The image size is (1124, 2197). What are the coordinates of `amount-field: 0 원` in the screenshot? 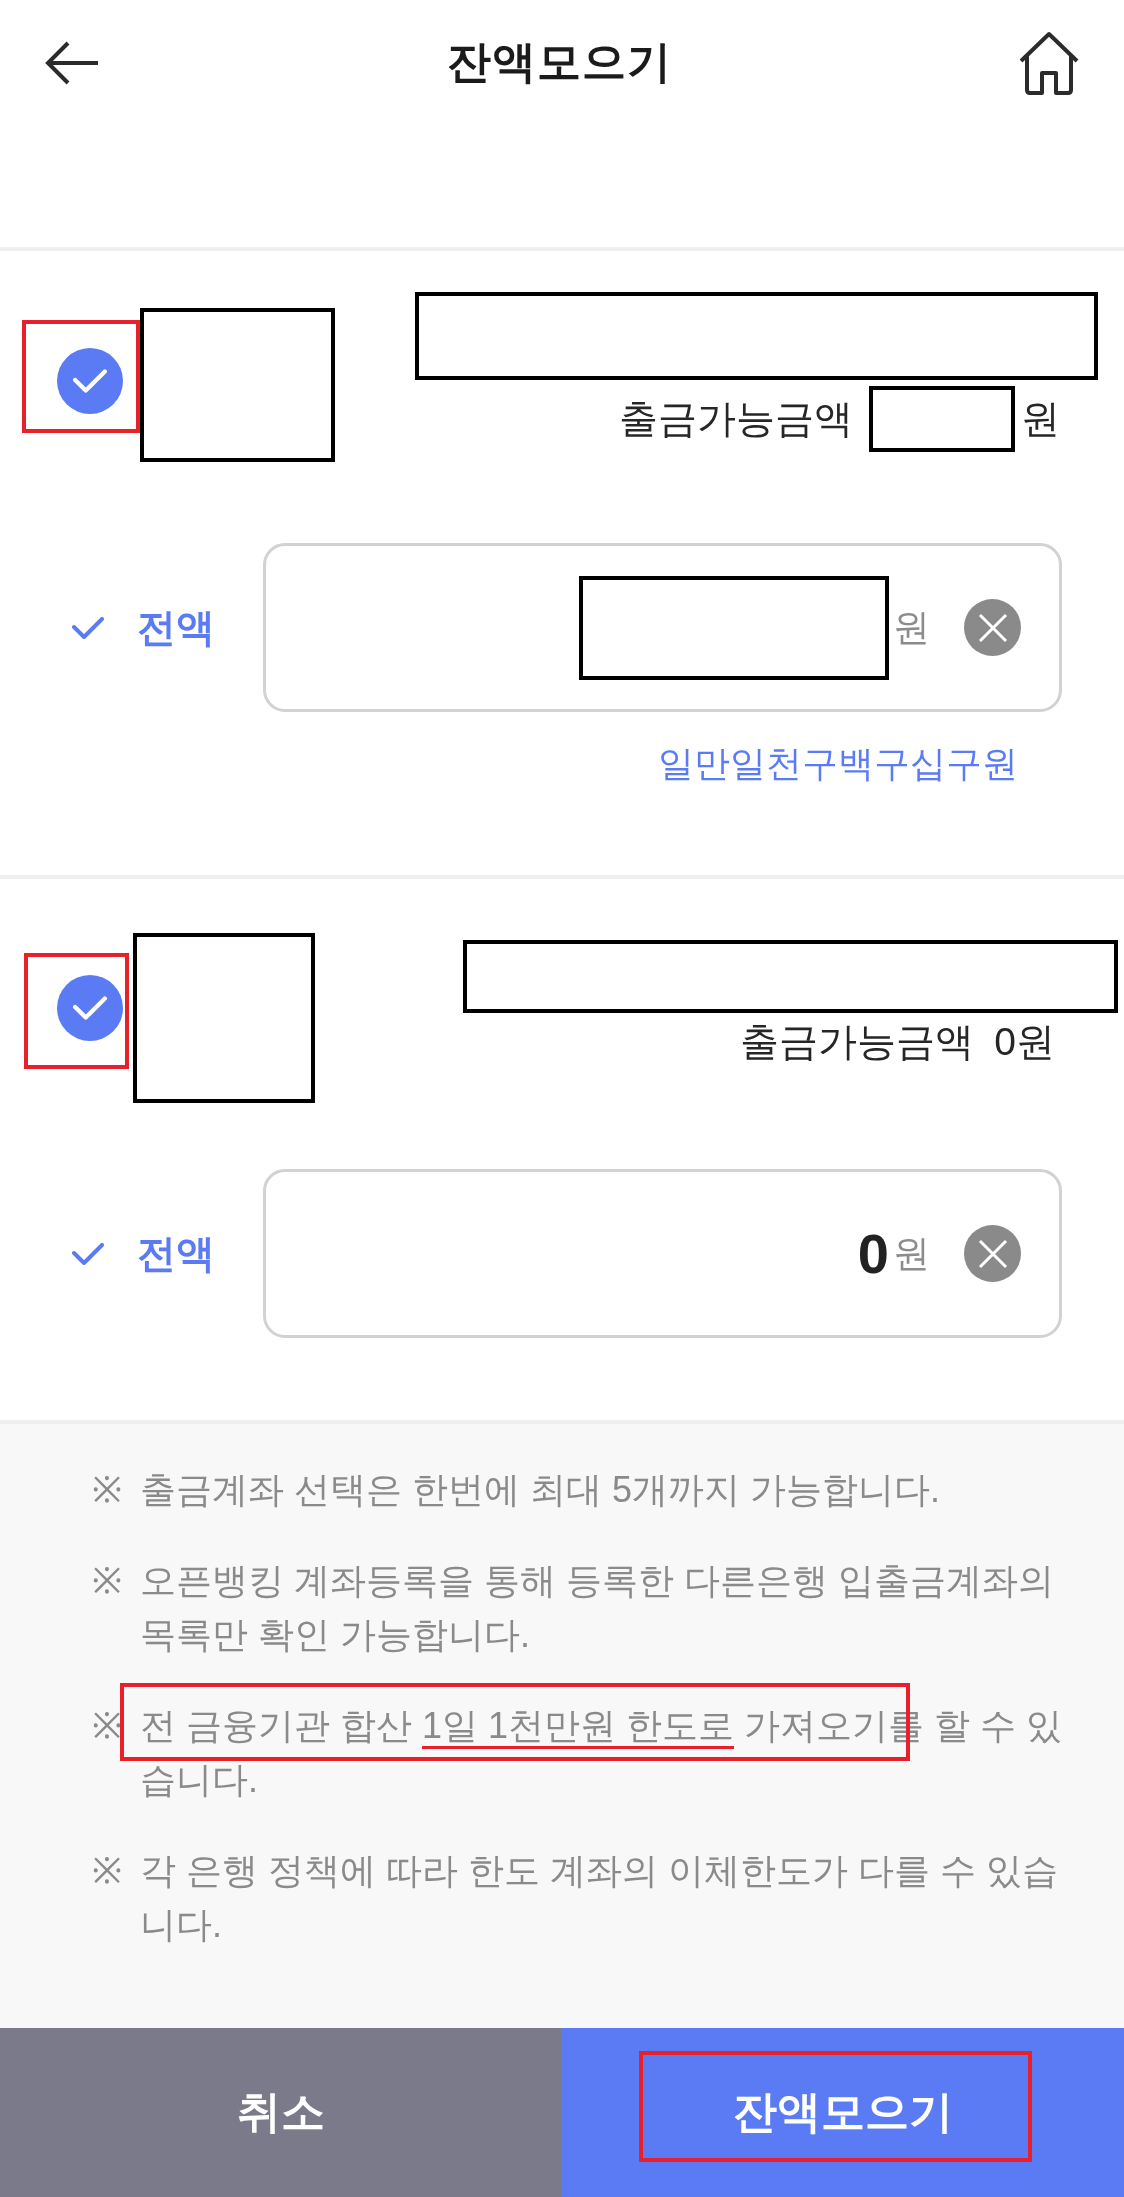 It's located at (662, 1253).